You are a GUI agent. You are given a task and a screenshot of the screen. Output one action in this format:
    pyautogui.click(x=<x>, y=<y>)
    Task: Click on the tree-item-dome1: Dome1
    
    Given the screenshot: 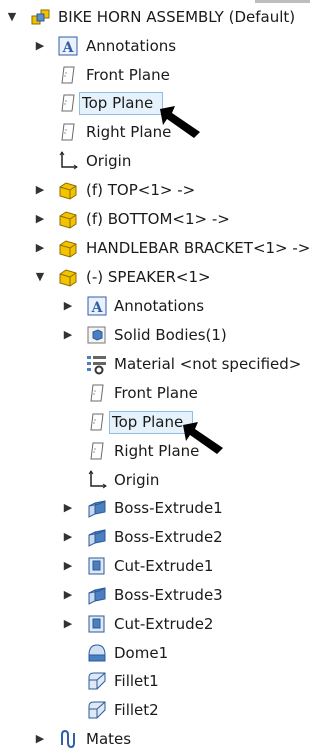 What is the action you would take?
    pyautogui.click(x=155, y=653)
    